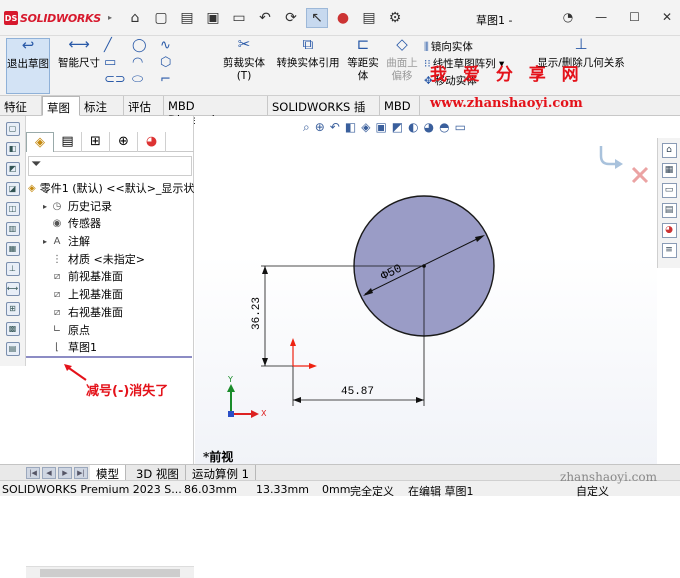 This screenshot has width=680, height=578. Describe the element at coordinates (108, 473) in the screenshot. I see `tab-model: 模型` at that location.